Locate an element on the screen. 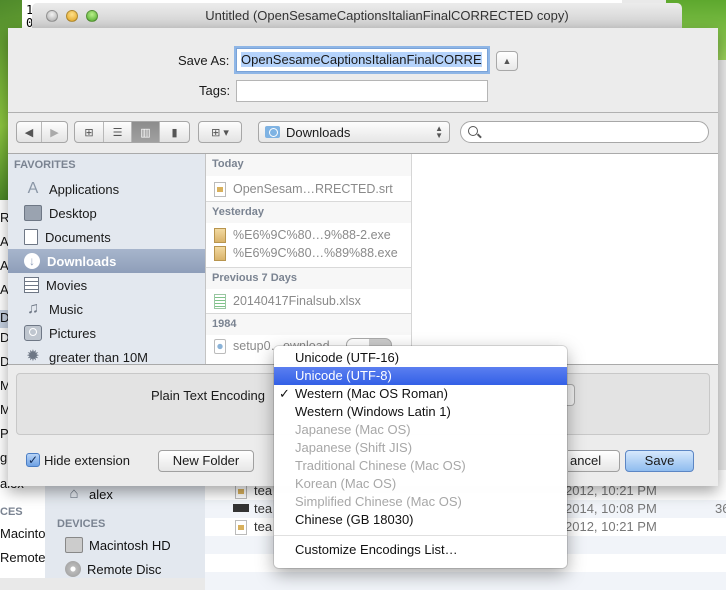 The width and height of the screenshot is (726, 590). columns-icon: ▥ is located at coordinates (145, 132).